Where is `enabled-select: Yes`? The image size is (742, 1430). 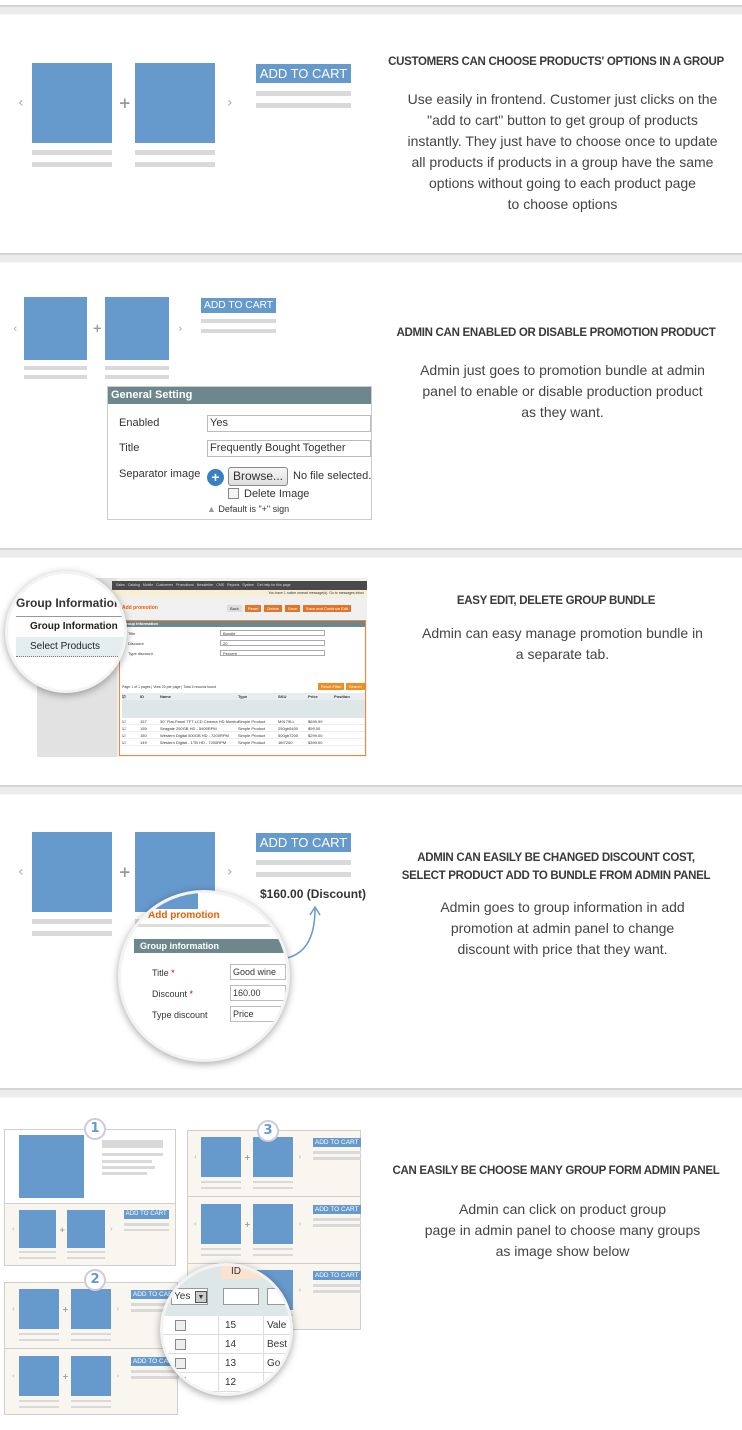 enabled-select: Yes is located at coordinates (289, 423).